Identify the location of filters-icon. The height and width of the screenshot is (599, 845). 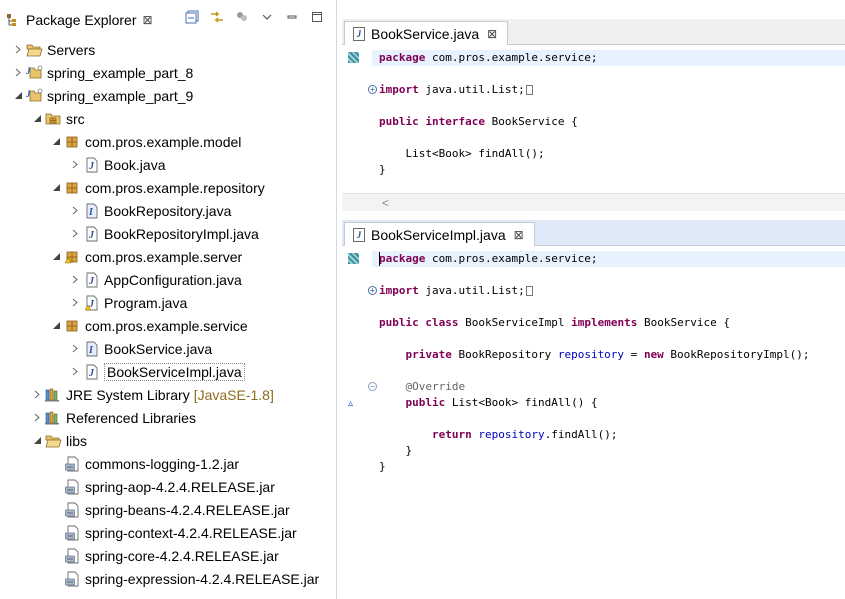
(242, 17).